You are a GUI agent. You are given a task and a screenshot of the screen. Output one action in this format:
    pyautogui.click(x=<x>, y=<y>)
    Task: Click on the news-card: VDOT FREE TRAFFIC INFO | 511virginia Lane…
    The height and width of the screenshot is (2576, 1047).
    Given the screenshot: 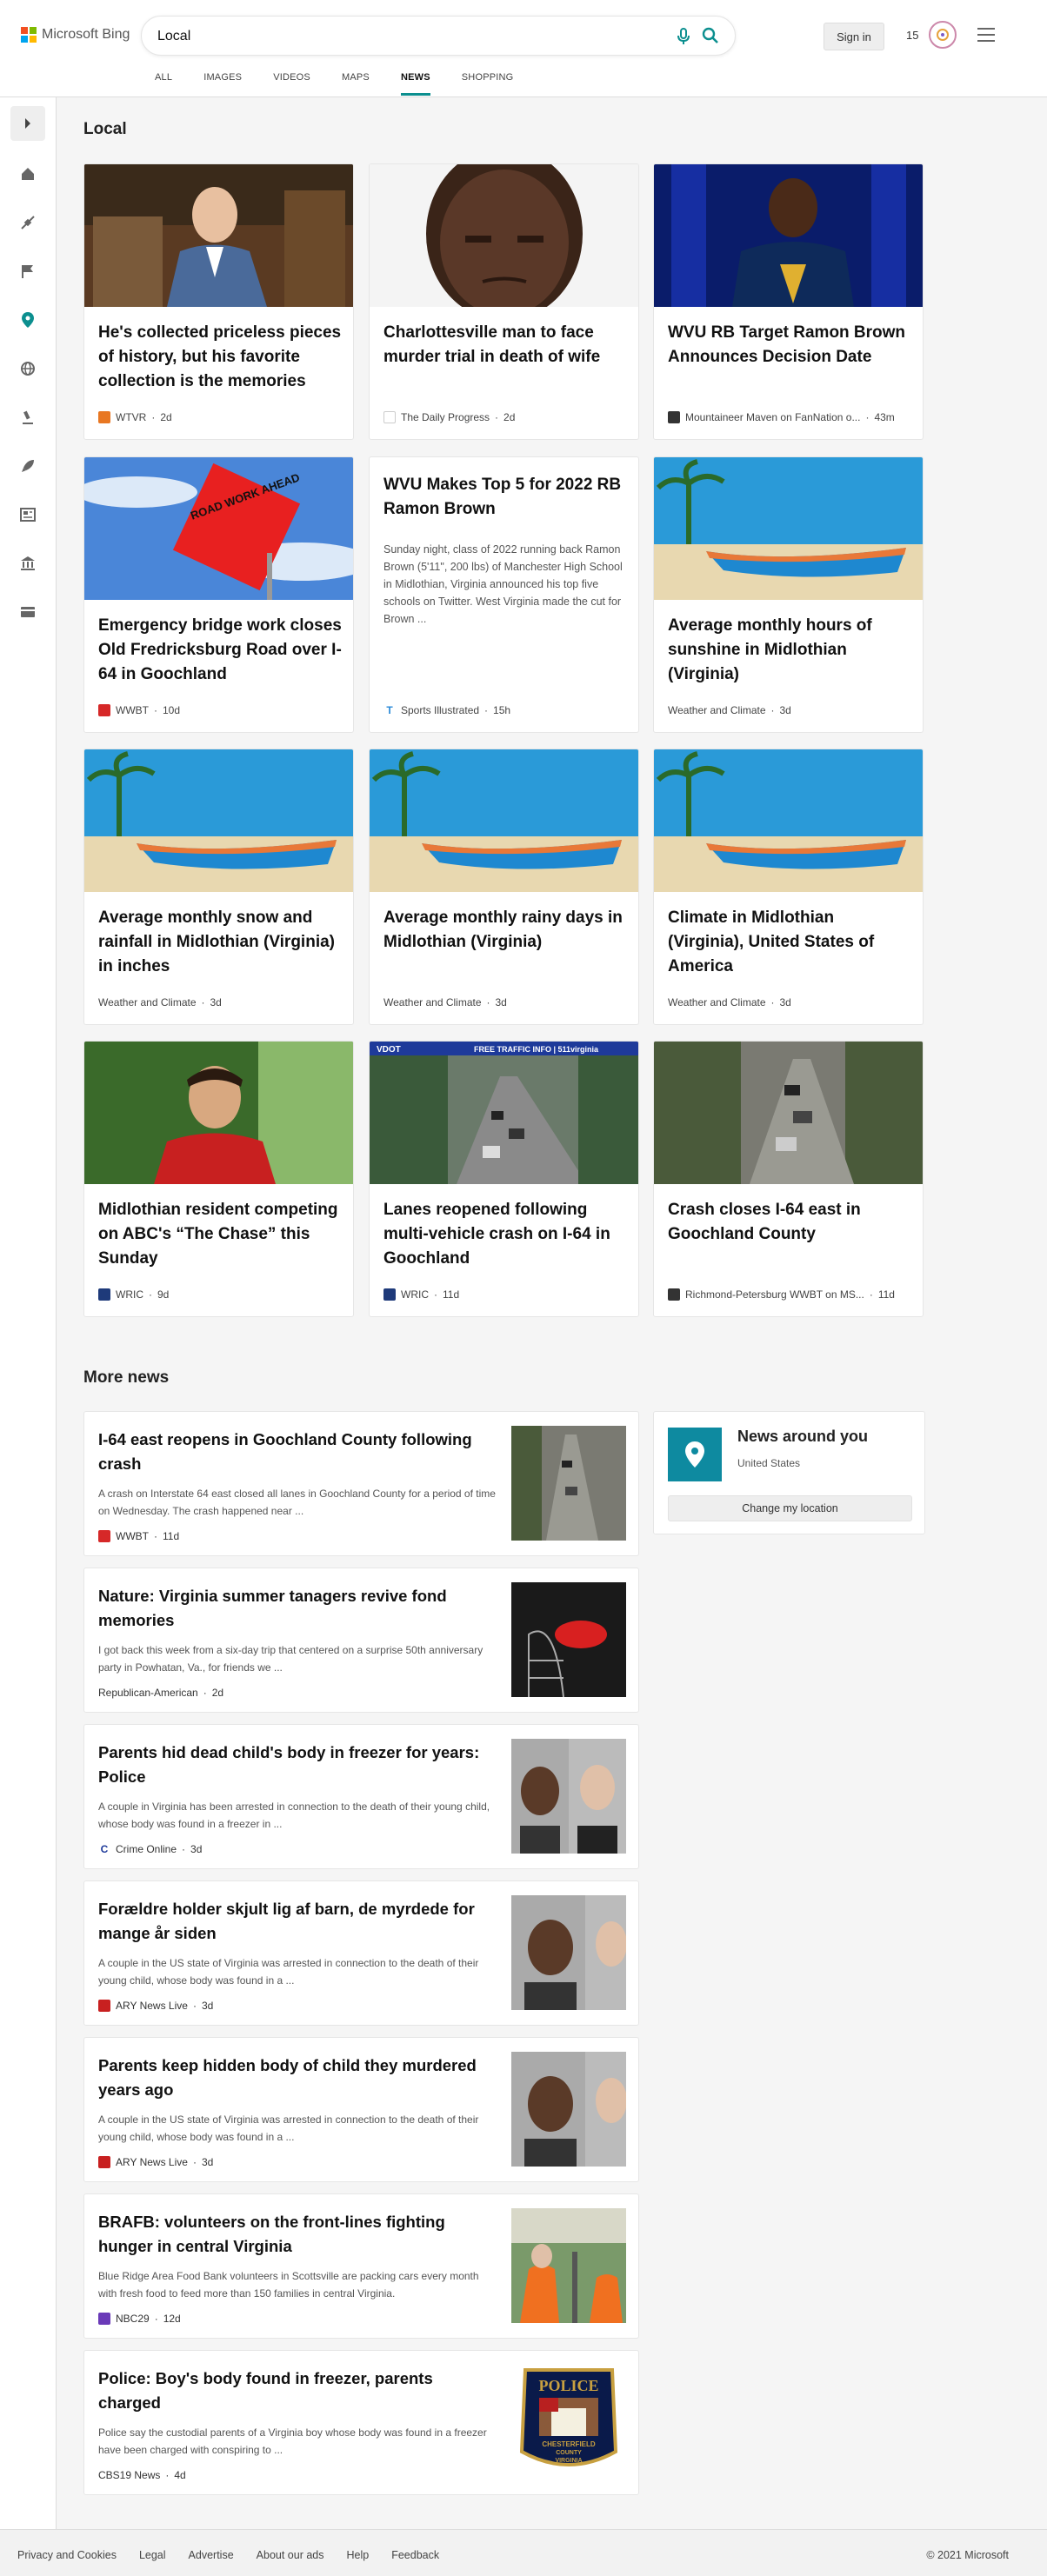 What is the action you would take?
    pyautogui.click(x=504, y=1179)
    